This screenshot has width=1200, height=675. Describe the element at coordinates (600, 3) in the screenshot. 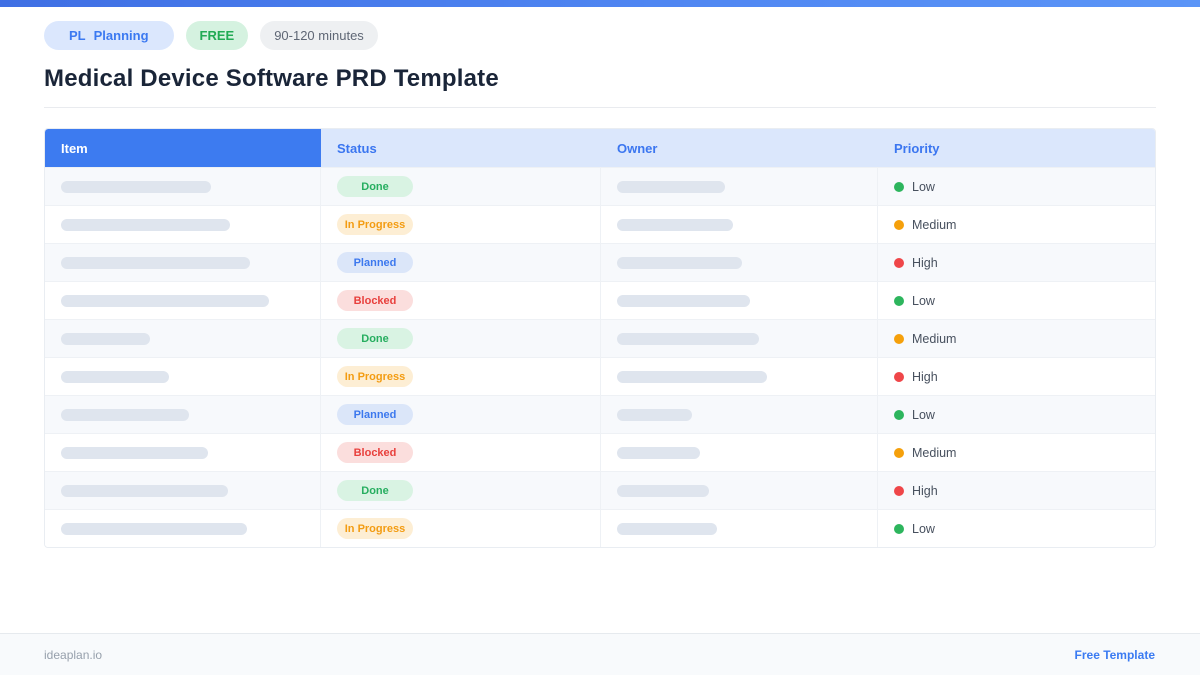

I see `top-accent-strip` at that location.